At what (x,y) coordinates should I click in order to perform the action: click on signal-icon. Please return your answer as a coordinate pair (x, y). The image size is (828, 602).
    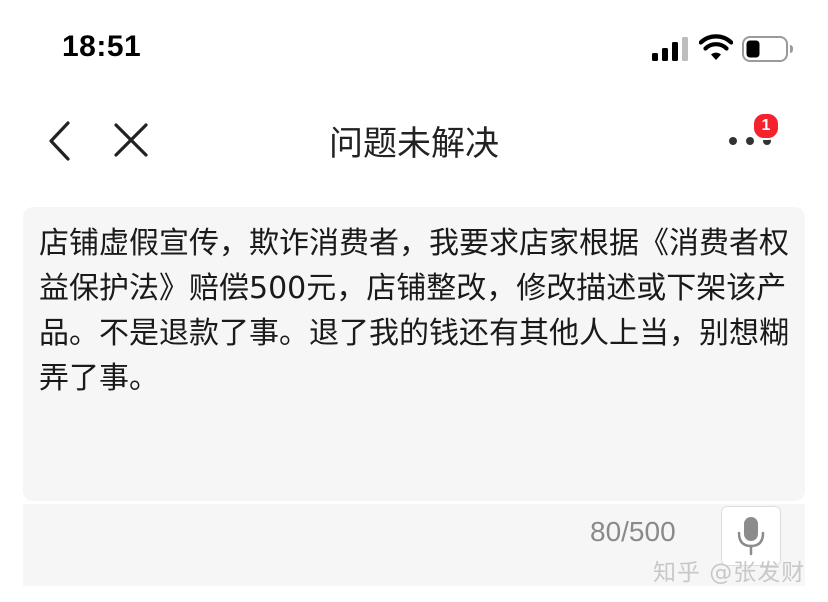
    Looking at the image, I should click on (670, 49).